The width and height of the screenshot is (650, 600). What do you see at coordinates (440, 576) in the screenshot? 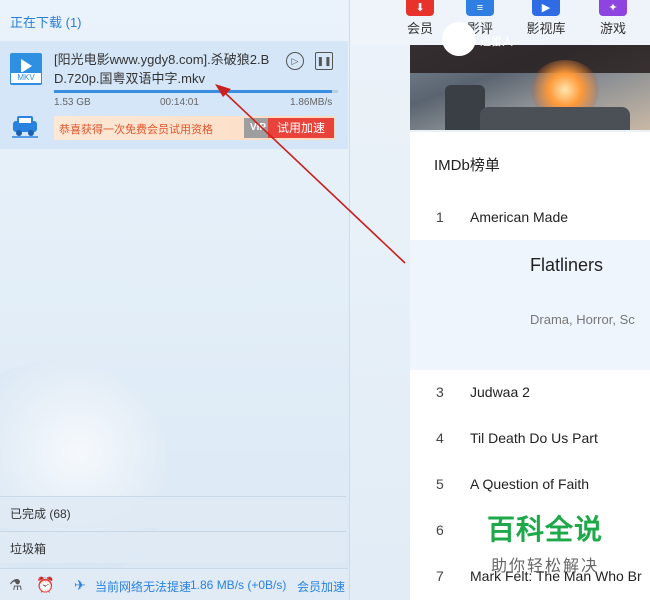
I see `imdb-rank: 7` at bounding box center [440, 576].